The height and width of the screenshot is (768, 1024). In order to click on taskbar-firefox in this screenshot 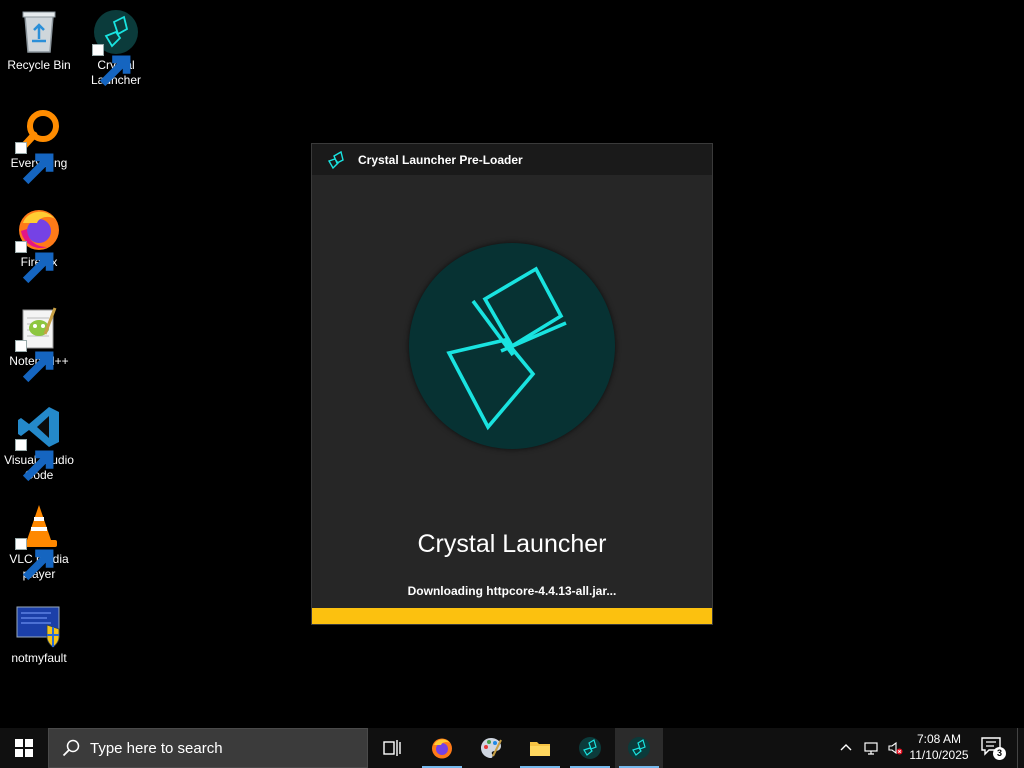, I will do `click(442, 748)`.